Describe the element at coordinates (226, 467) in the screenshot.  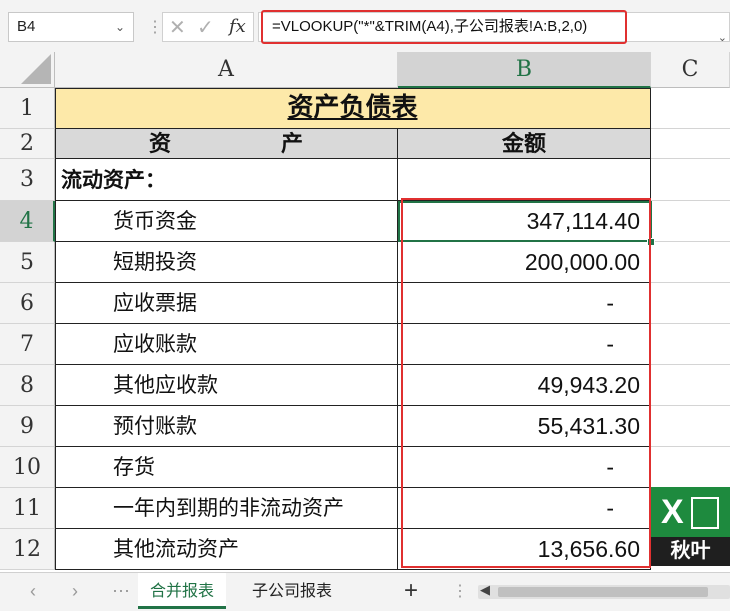
I see `asset-label: 存货` at that location.